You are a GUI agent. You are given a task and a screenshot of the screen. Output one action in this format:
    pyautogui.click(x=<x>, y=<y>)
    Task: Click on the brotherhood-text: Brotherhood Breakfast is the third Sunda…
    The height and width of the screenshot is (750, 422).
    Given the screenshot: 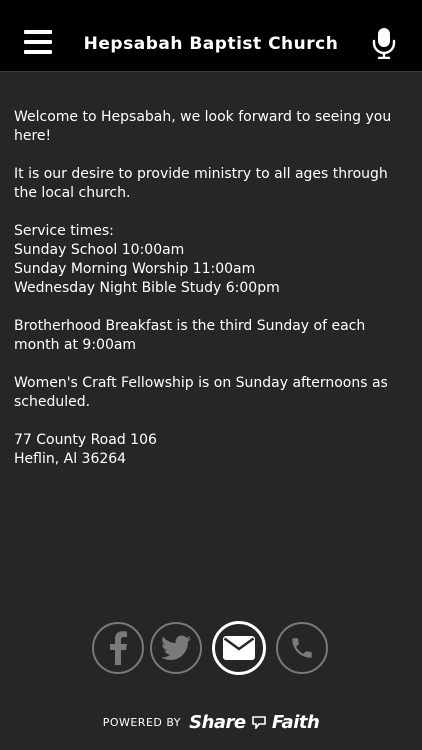 What is the action you would take?
    pyautogui.click(x=190, y=335)
    